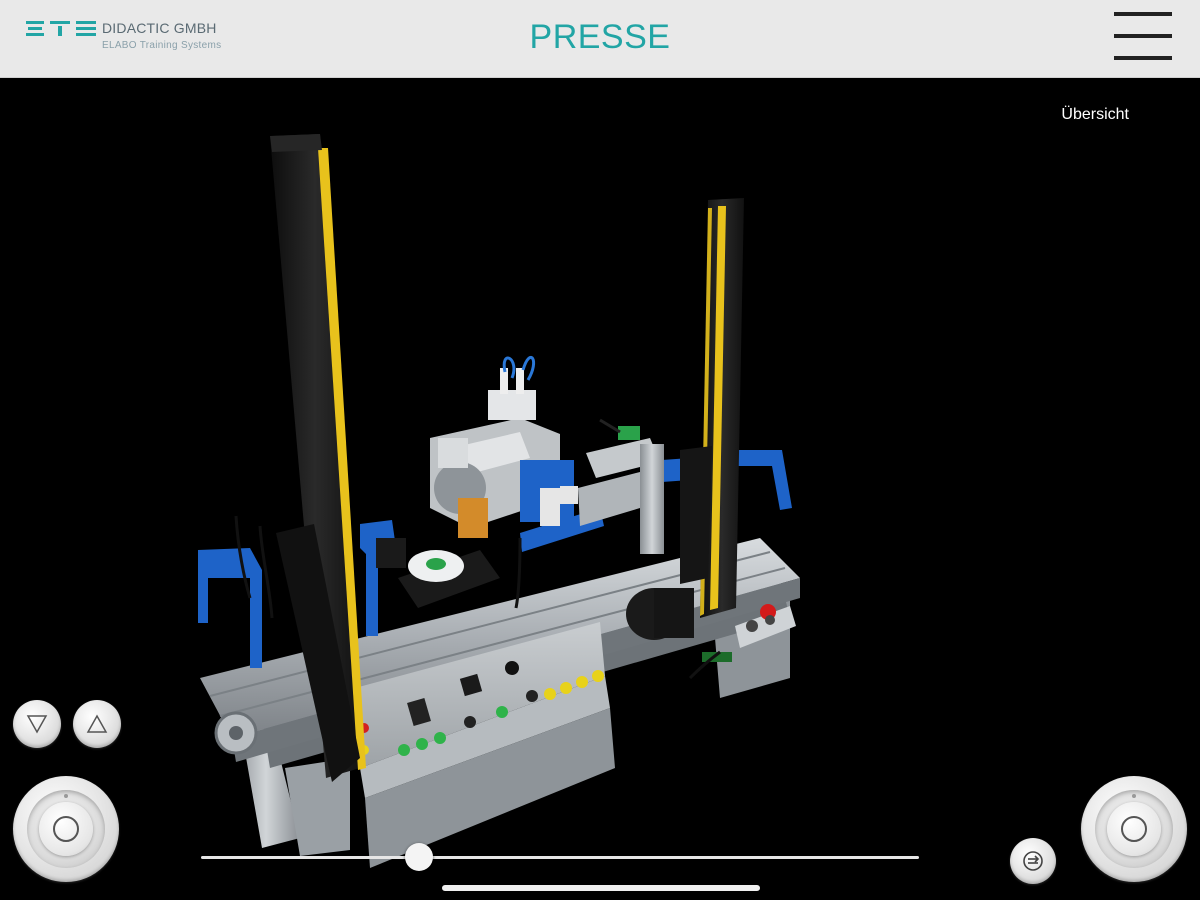  I want to click on hamburger-menu-button, so click(1143, 38).